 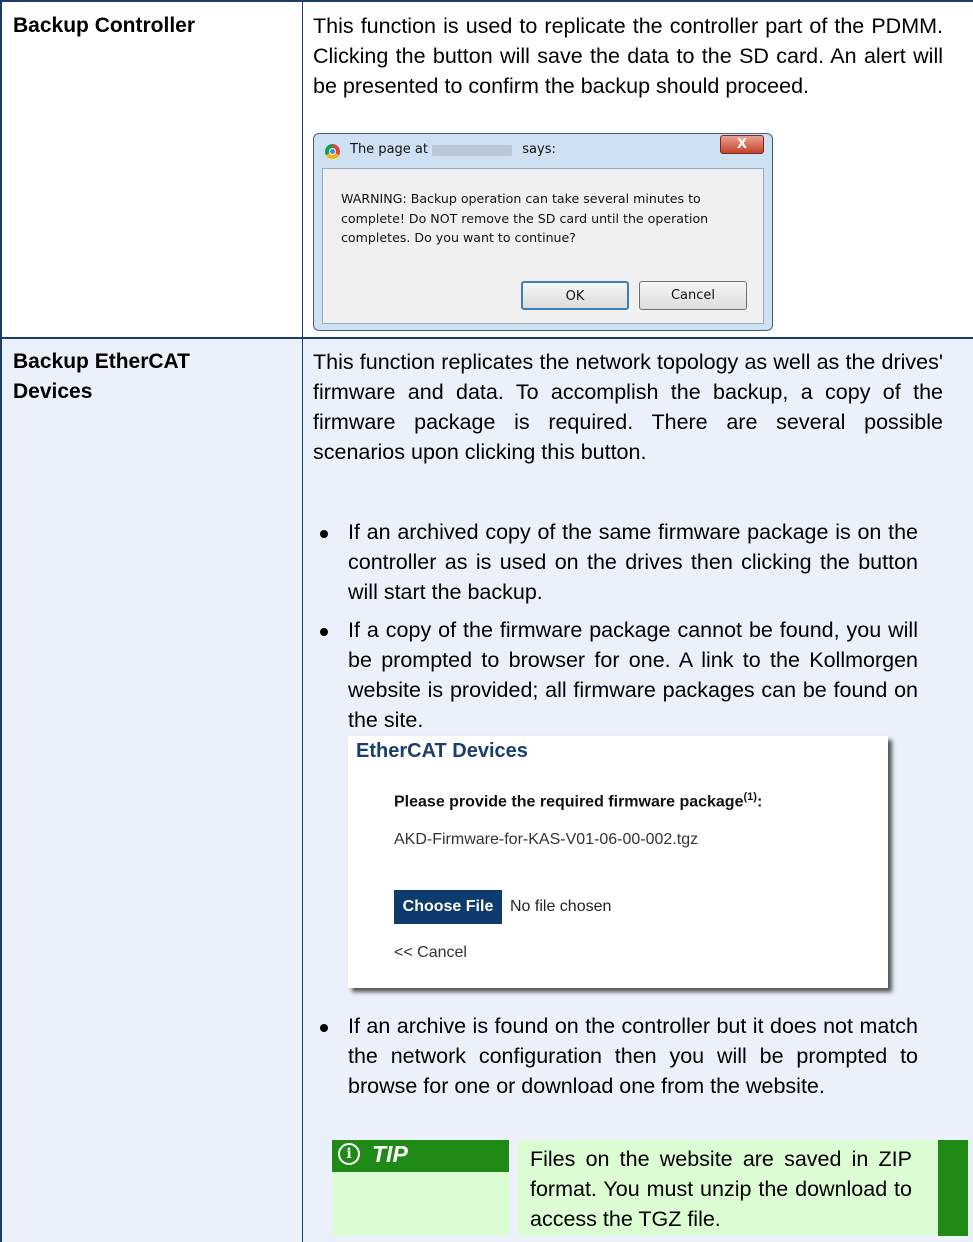 What do you see at coordinates (442, 751) in the screenshot?
I see `ethercat-panel-title: EtherCAT Devices` at bounding box center [442, 751].